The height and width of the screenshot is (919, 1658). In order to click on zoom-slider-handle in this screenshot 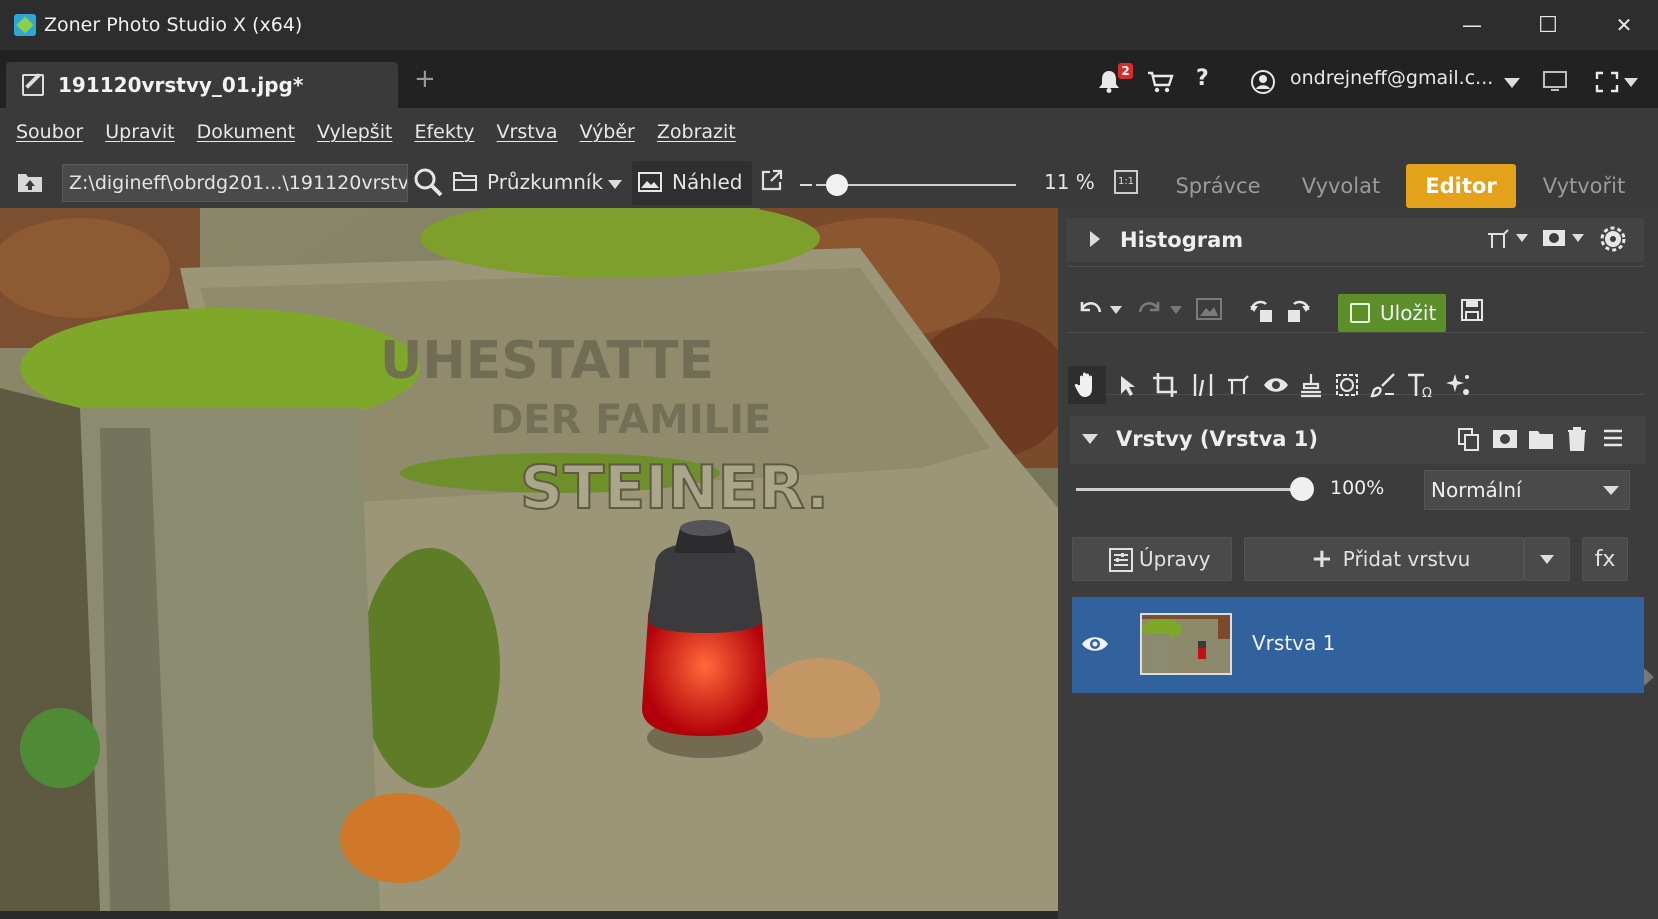, I will do `click(837, 185)`.